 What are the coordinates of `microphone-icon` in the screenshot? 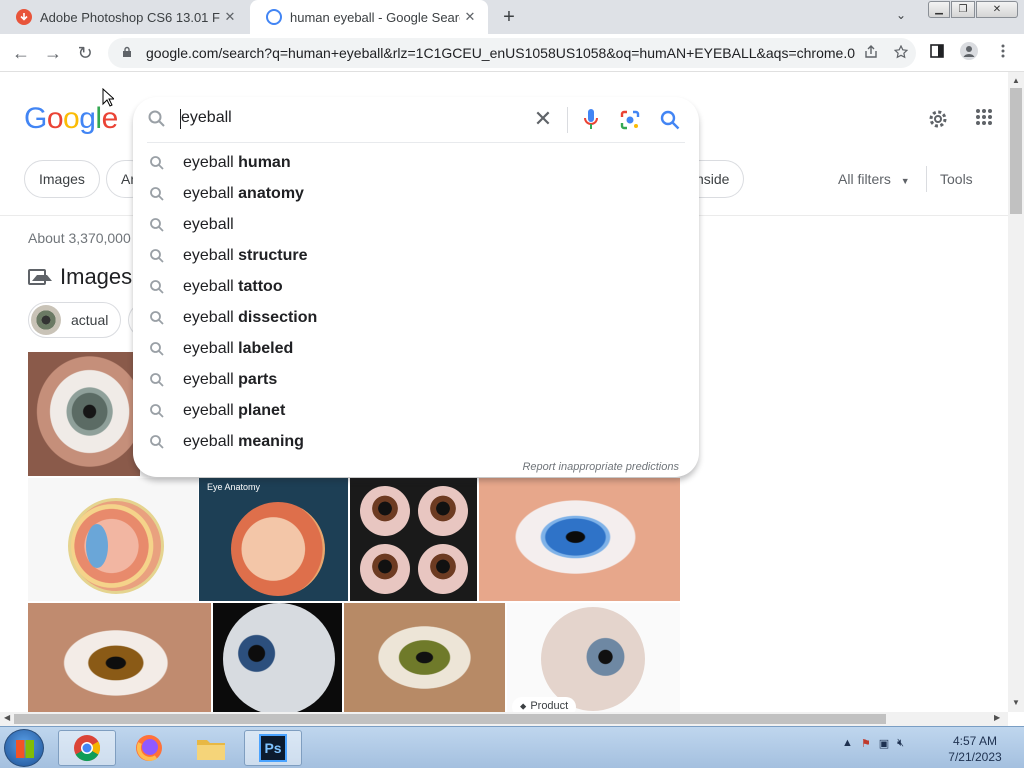 It's located at (591, 120).